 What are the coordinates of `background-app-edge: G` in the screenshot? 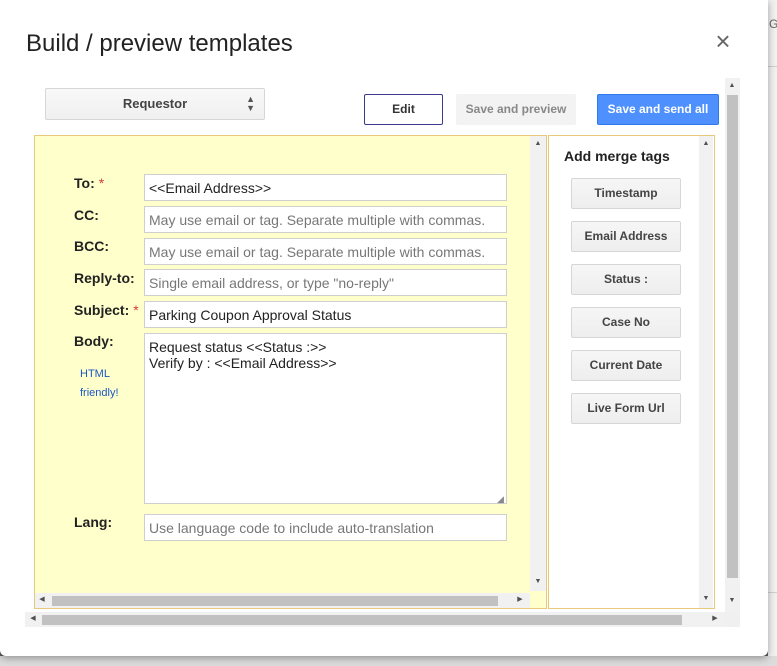 It's located at (772, 333).